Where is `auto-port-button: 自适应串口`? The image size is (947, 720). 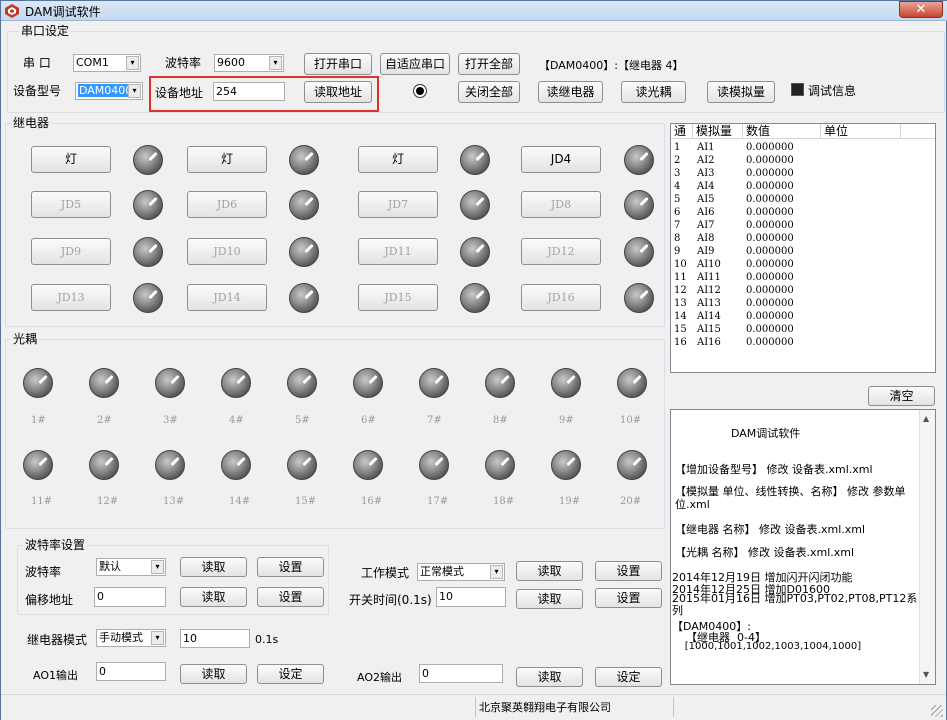 auto-port-button: 自适应串口 is located at coordinates (415, 64).